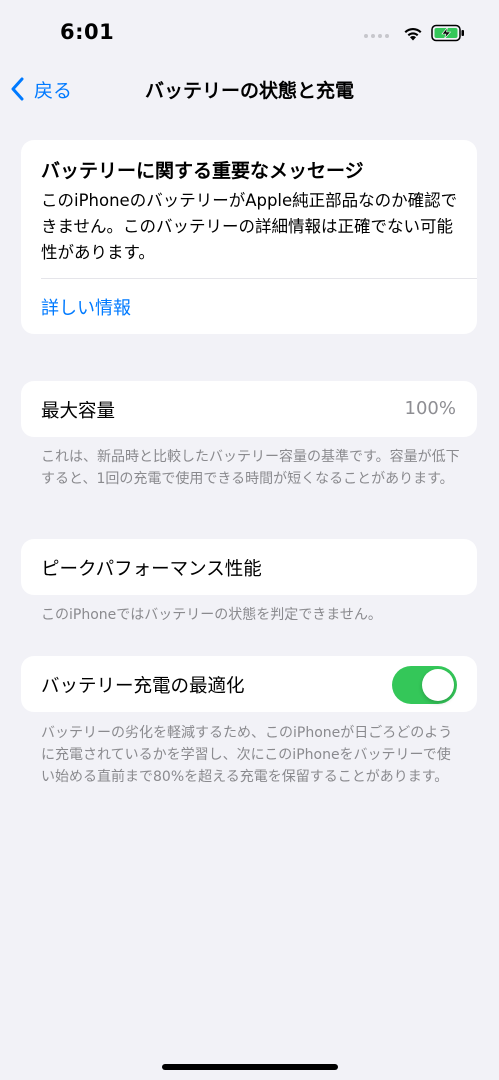  I want to click on optimized-charging-toggle, so click(424, 685).